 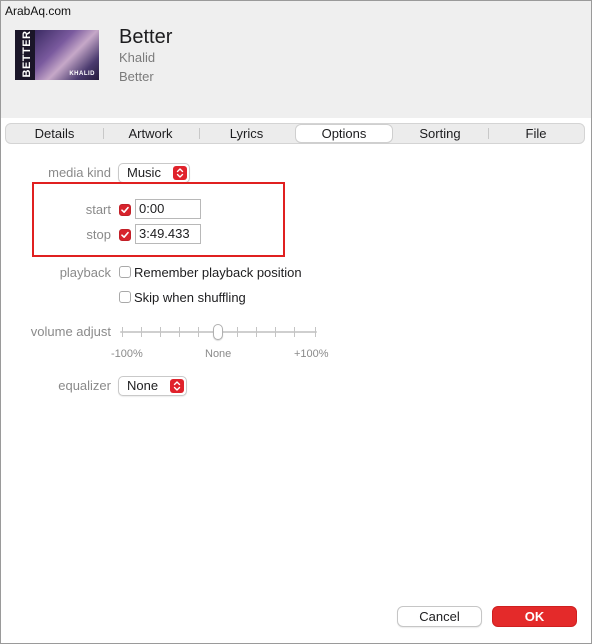 I want to click on playback-label: playback, so click(x=85, y=272).